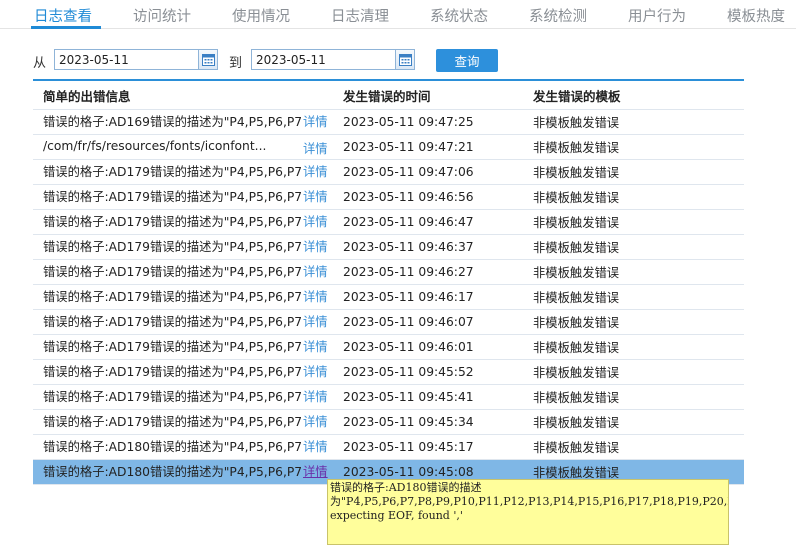 The height and width of the screenshot is (545, 796). I want to click on error-message-cell: /com/fr/fs/resources/fonts/iconfont... 详情, so click(183, 147).